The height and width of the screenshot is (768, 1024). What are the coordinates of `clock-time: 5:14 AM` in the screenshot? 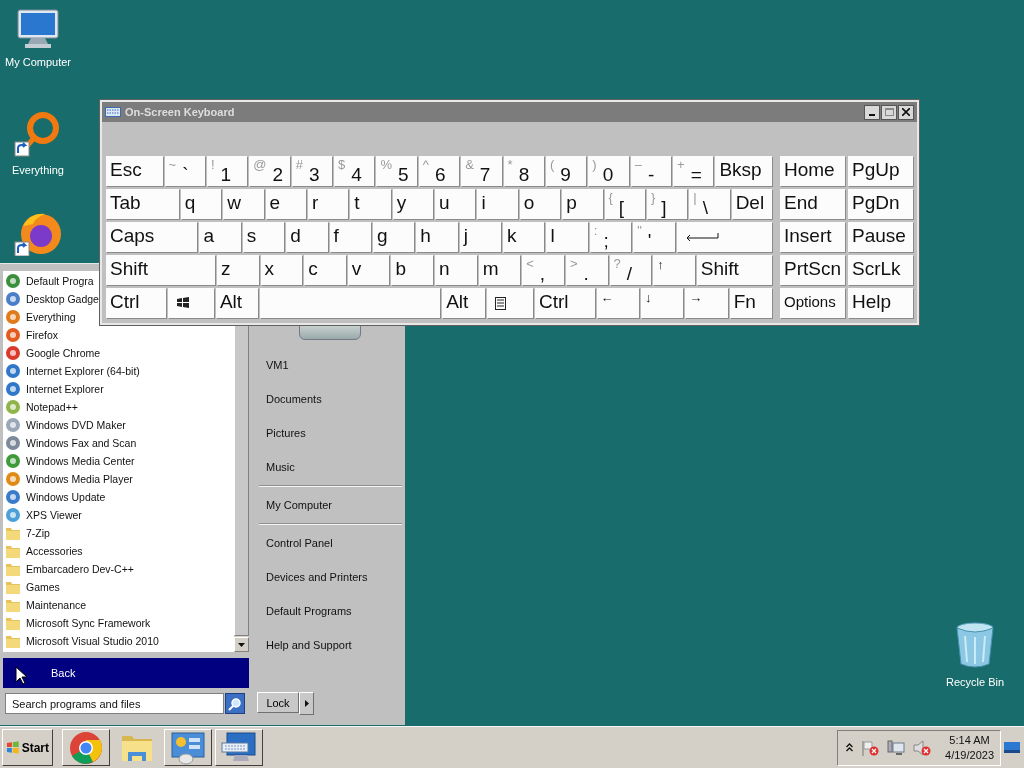 It's located at (969, 740).